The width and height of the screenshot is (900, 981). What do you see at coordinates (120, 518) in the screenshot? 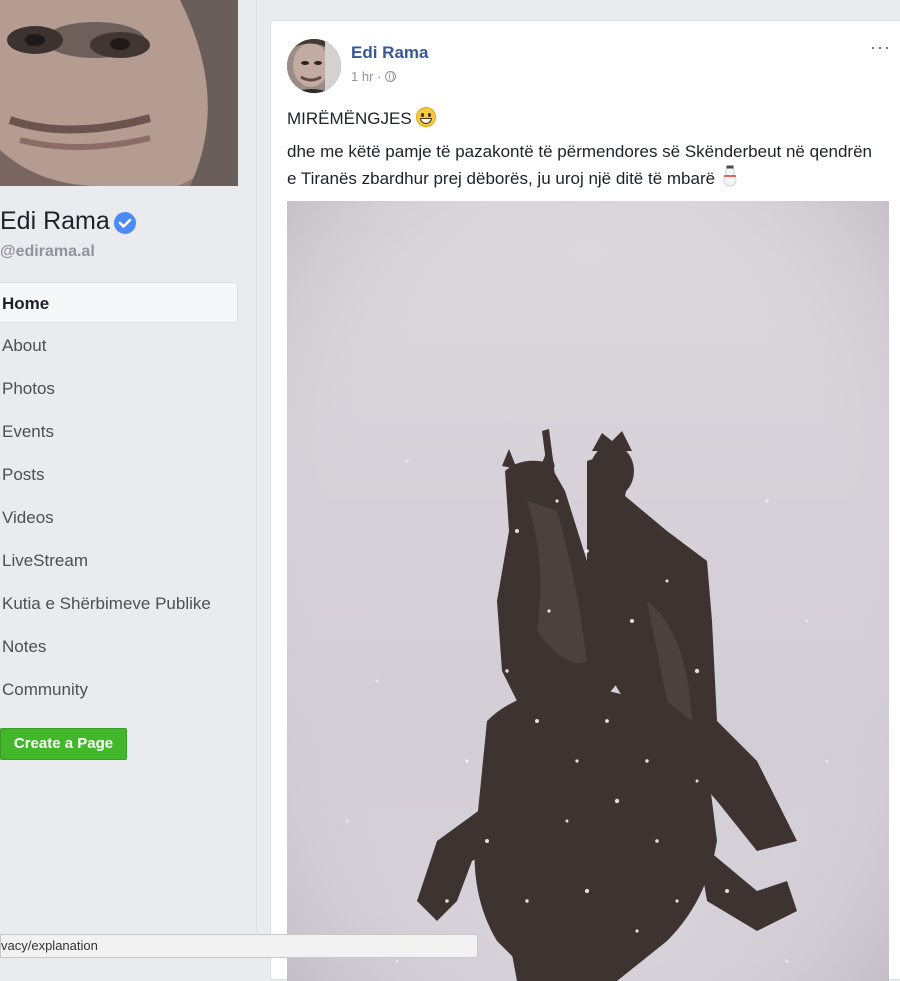
I see `nav-item-videos: Videos` at bounding box center [120, 518].